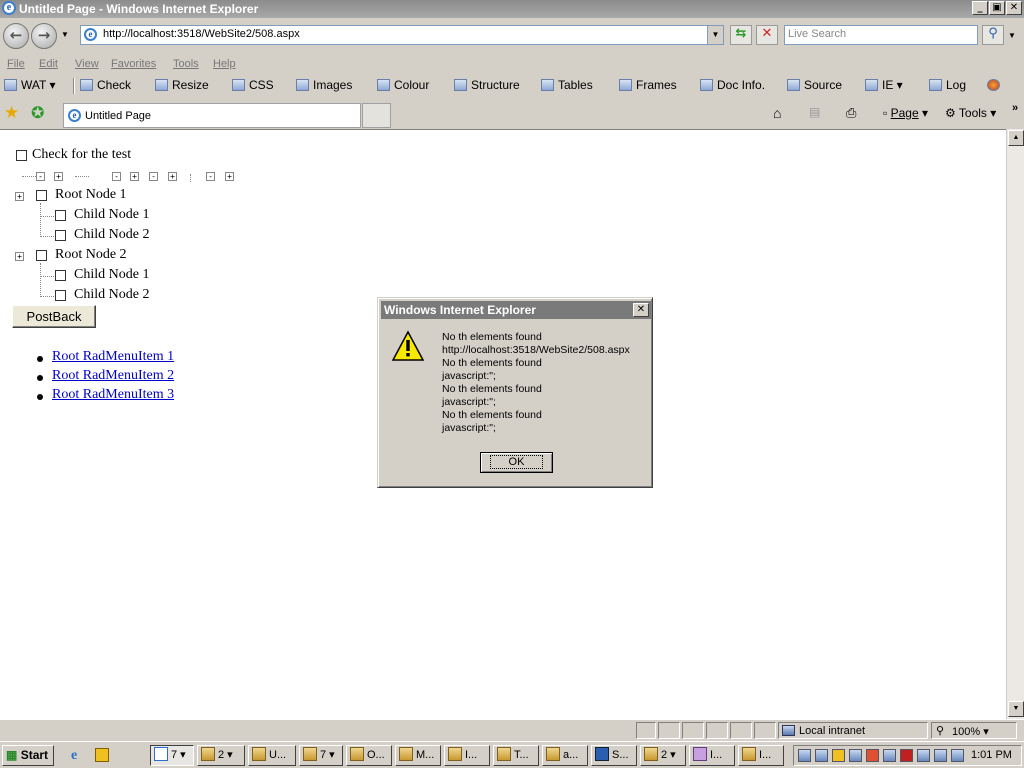 This screenshot has height=768, width=1024. I want to click on chevron-more-icon: », so click(1015, 108).